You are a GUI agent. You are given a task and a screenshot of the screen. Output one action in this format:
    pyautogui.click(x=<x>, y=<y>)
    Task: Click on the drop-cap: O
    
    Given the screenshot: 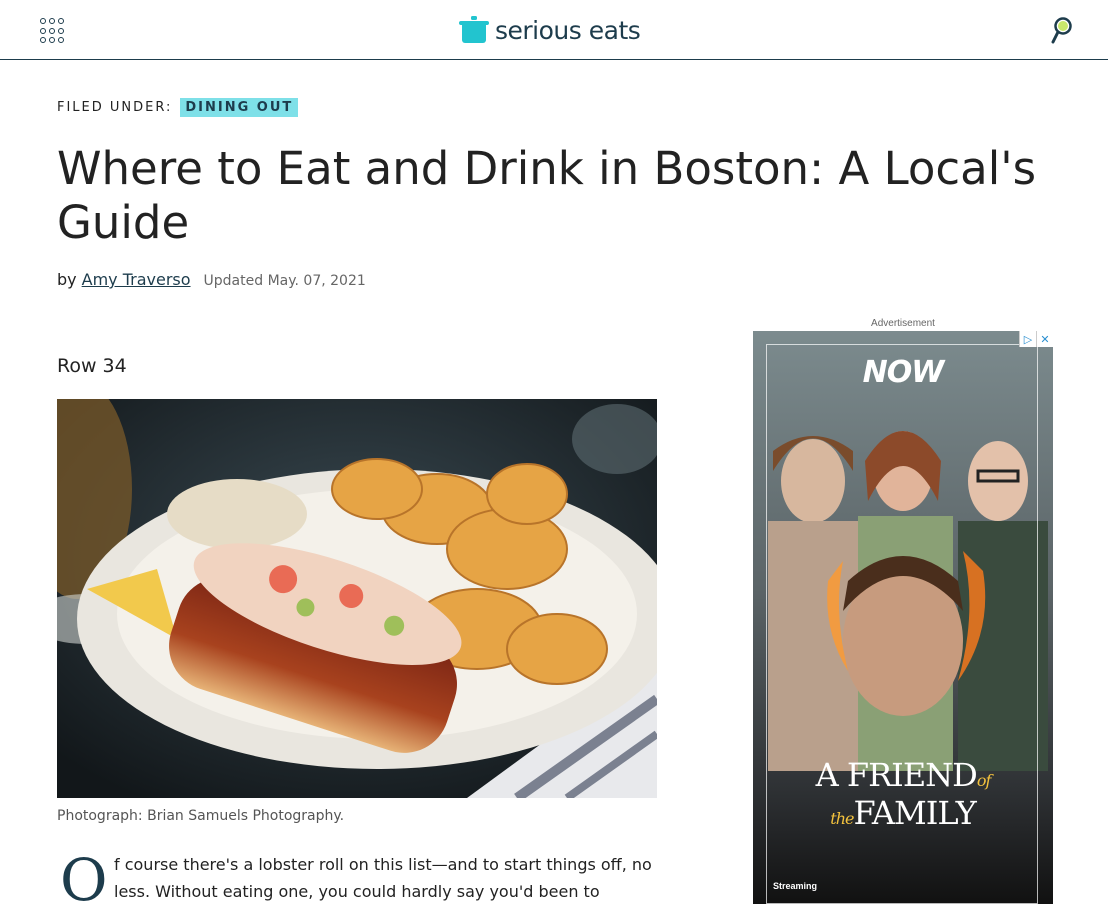 What is the action you would take?
    pyautogui.click(x=84, y=880)
    